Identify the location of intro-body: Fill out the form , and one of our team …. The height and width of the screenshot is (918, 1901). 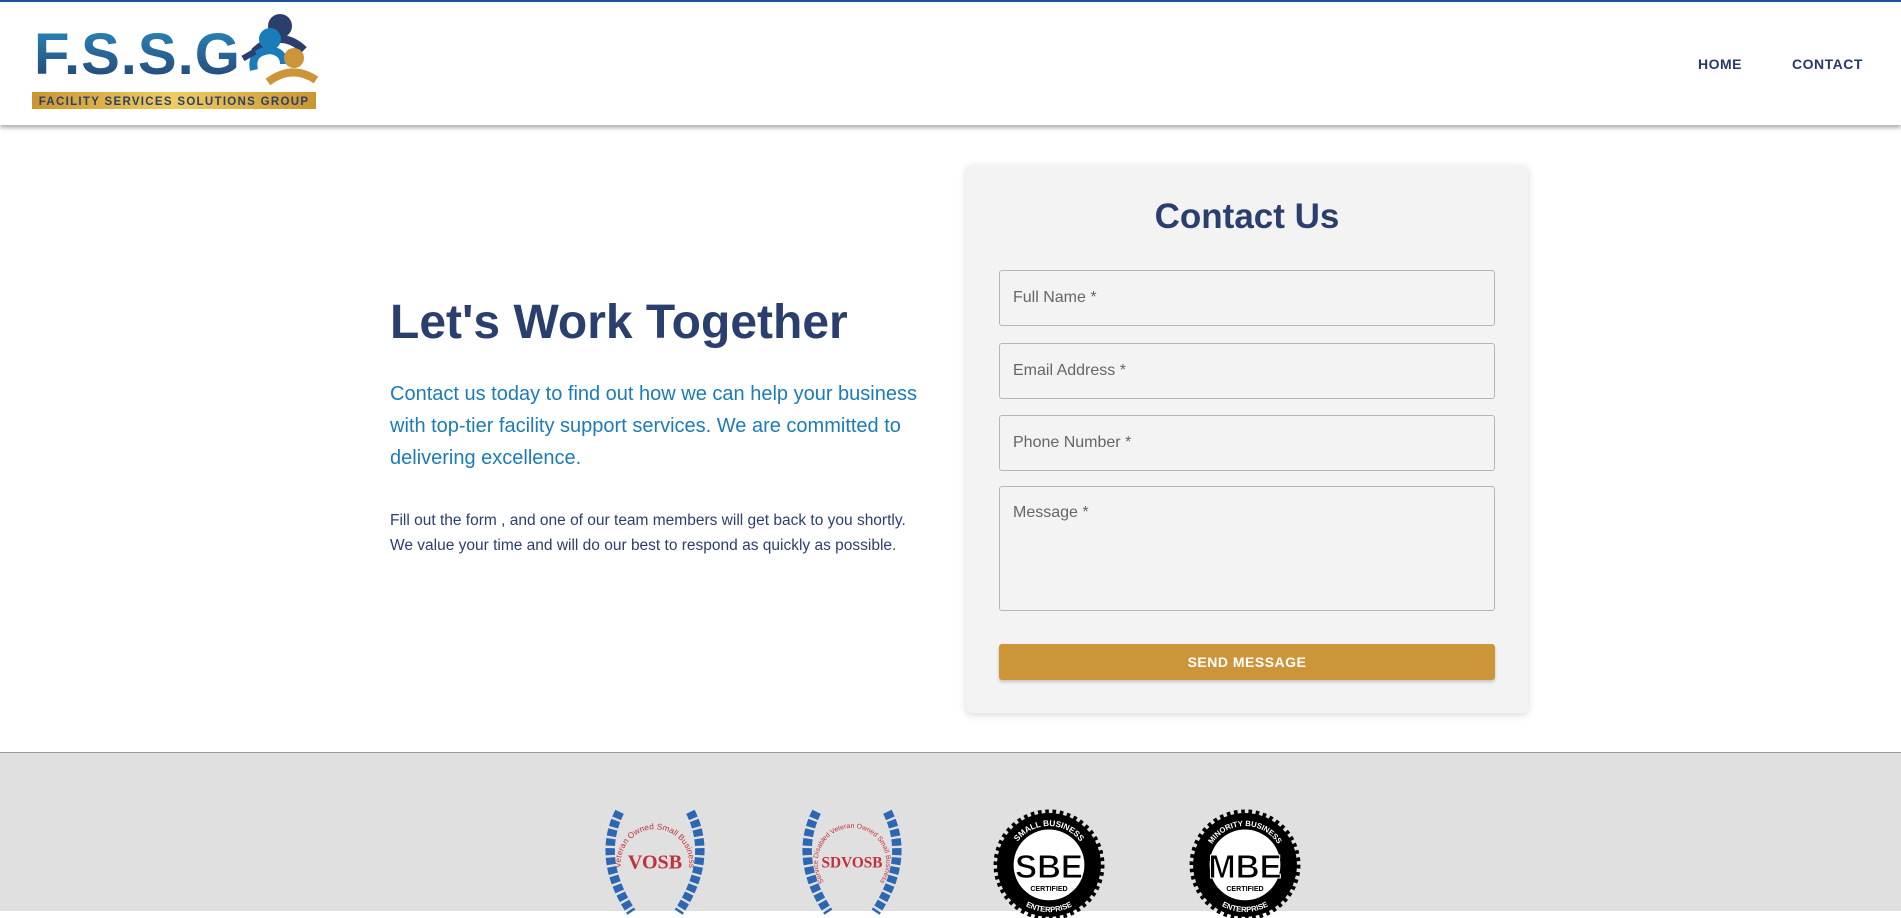
(648, 533).